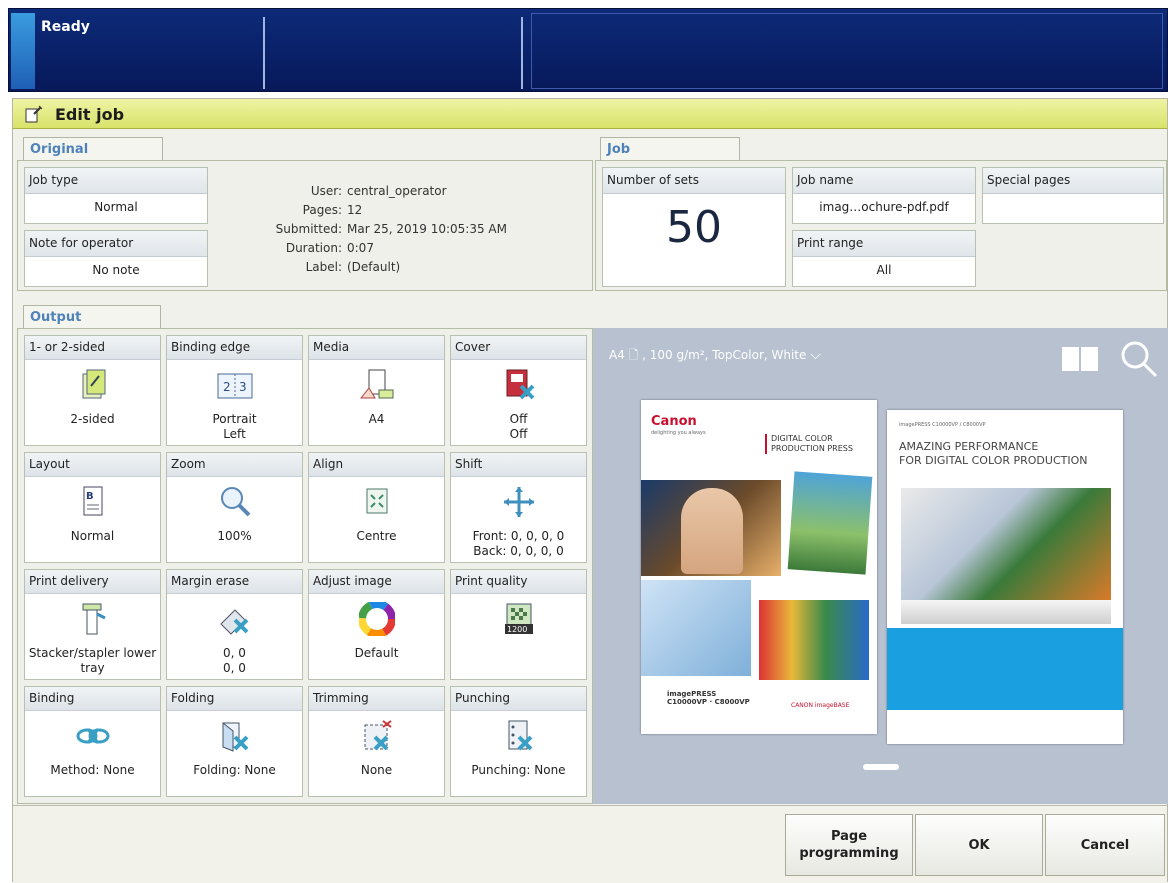  Describe the element at coordinates (712, 531) in the screenshot. I see `photo-person` at that location.